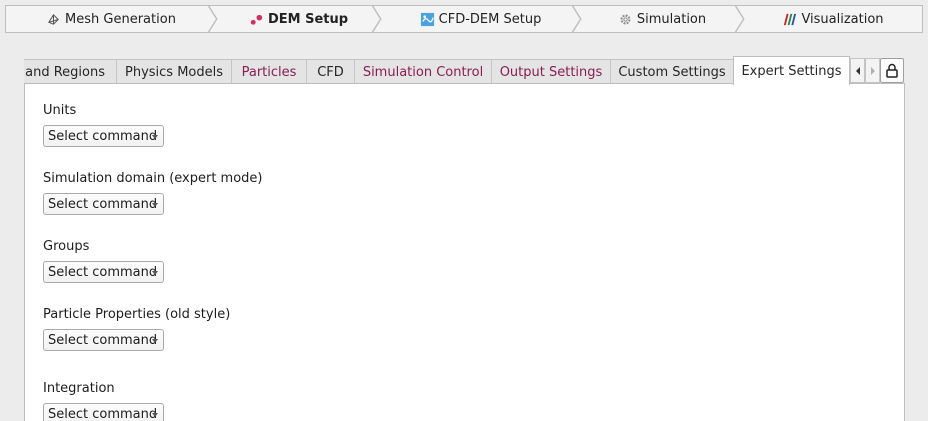  Describe the element at coordinates (790, 19) in the screenshot. I see `paraview-icon` at that location.